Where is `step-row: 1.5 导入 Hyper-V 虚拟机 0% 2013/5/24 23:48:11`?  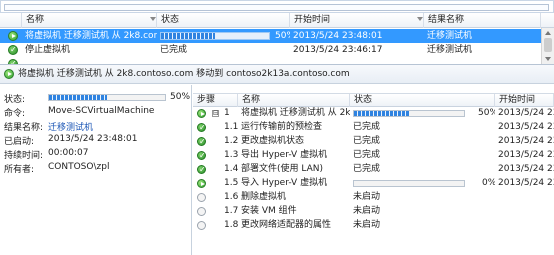
step-row: 1.5 导入 Hyper-V 虚拟机 0% 2013/5/24 23:48:11 is located at coordinates (373, 183).